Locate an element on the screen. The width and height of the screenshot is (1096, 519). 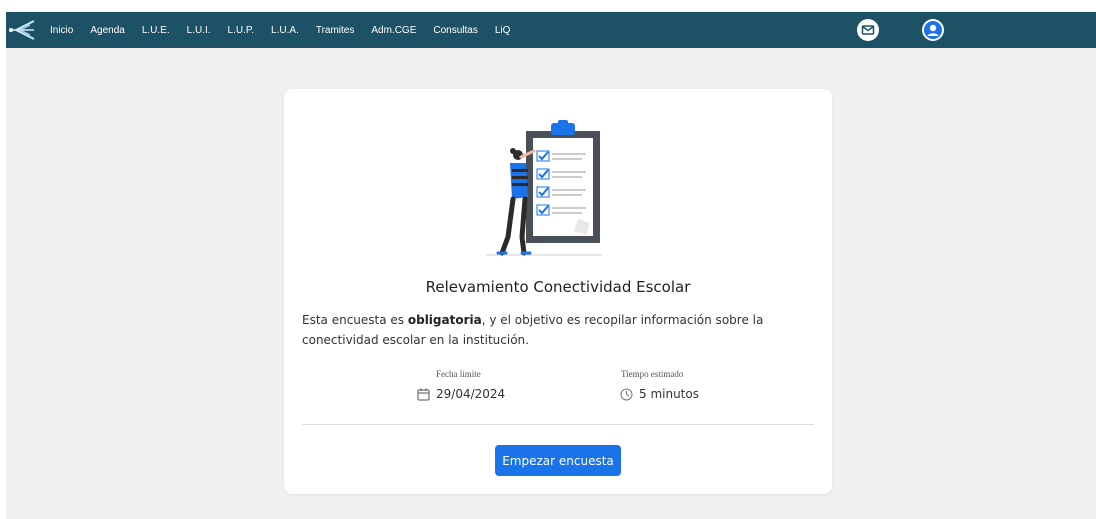
nav-item-inicio: Inicio is located at coordinates (61, 30).